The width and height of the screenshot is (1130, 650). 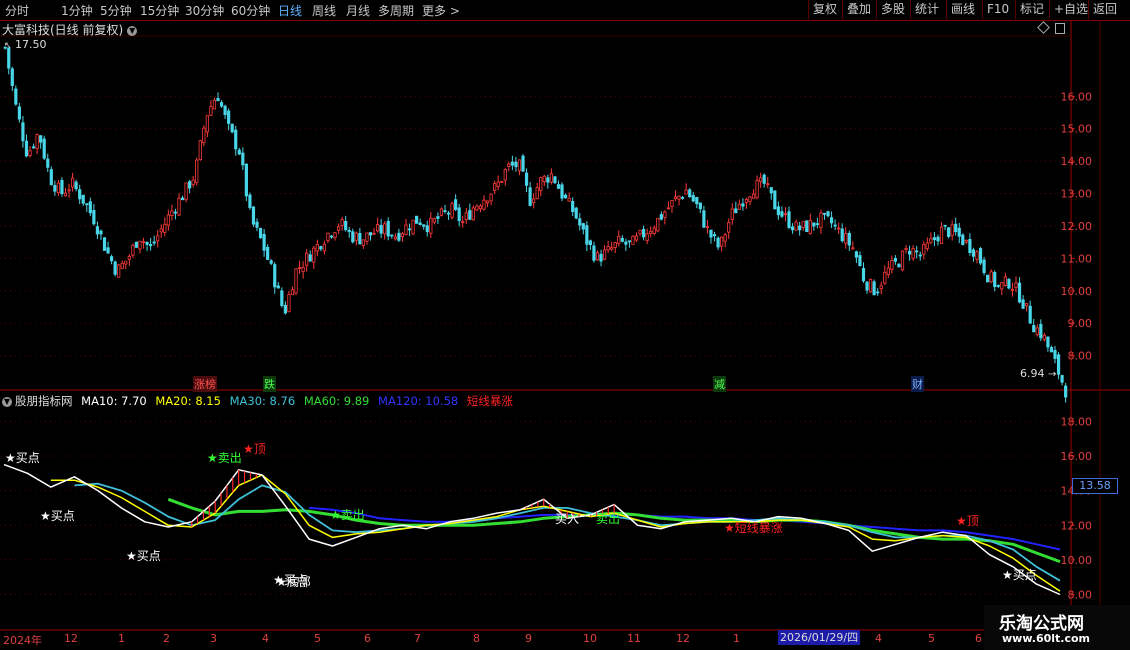 I want to click on x-axis-label: 7, so click(x=417, y=638).